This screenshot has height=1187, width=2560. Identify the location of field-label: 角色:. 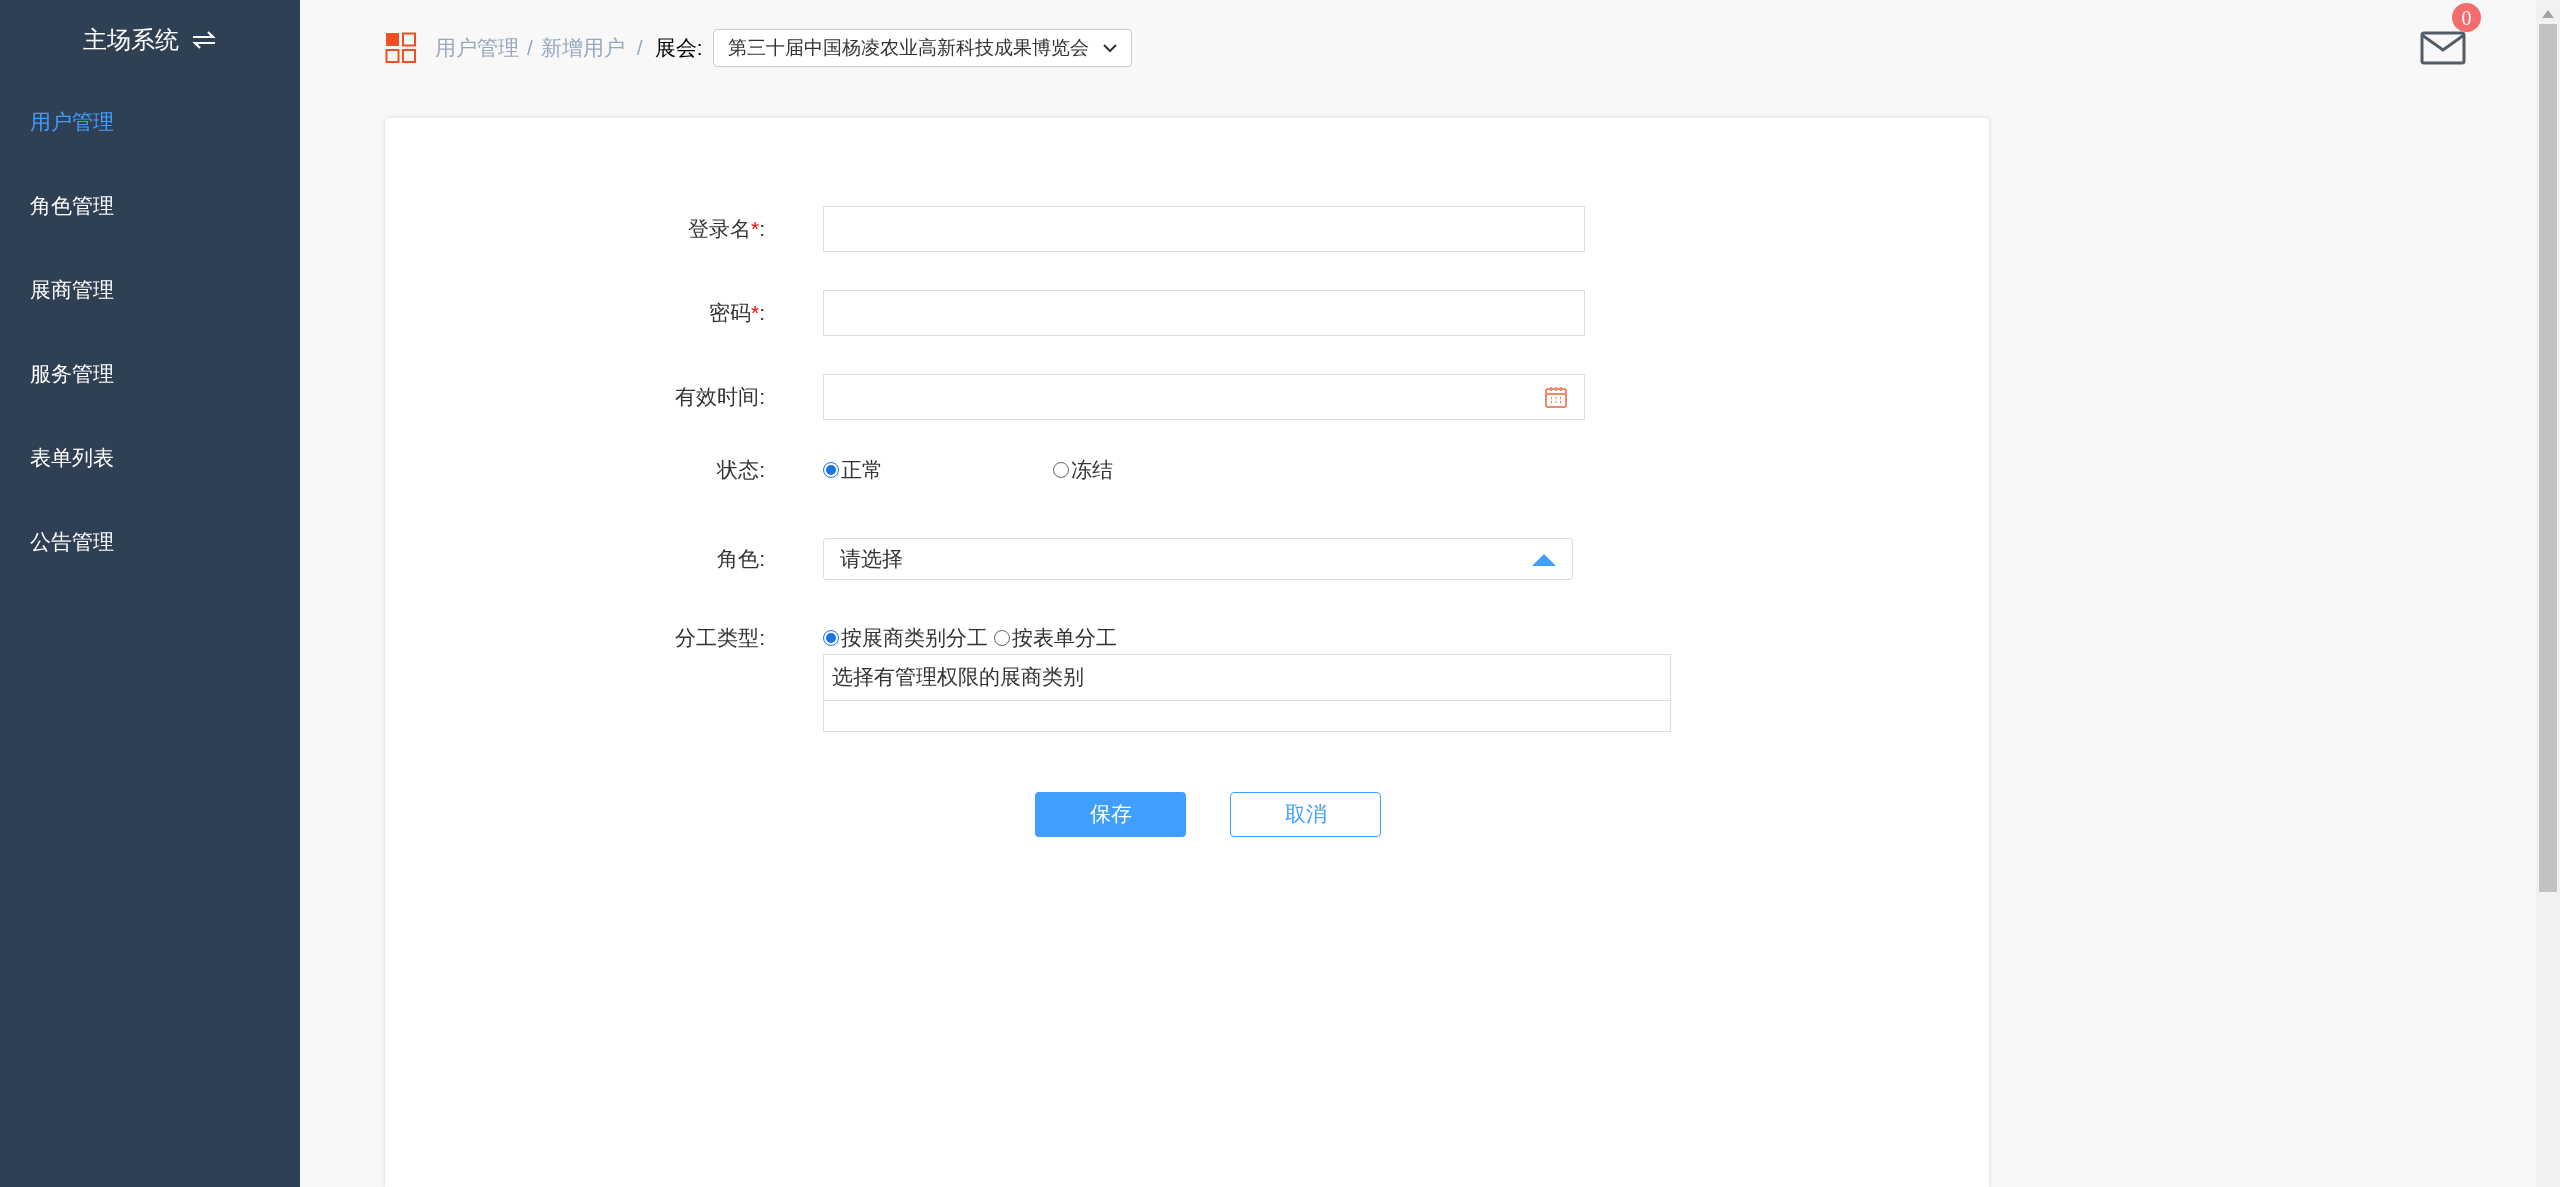
(741, 559).